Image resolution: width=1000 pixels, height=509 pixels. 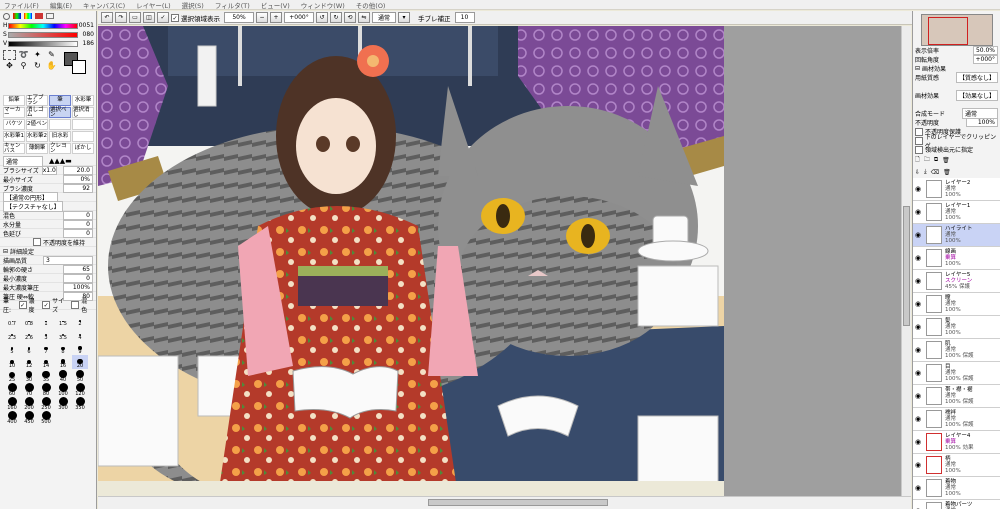 What do you see at coordinates (956, 189) in the screenshot?
I see `layer-row: ◉ レイヤー2 通常 100%` at bounding box center [956, 189].